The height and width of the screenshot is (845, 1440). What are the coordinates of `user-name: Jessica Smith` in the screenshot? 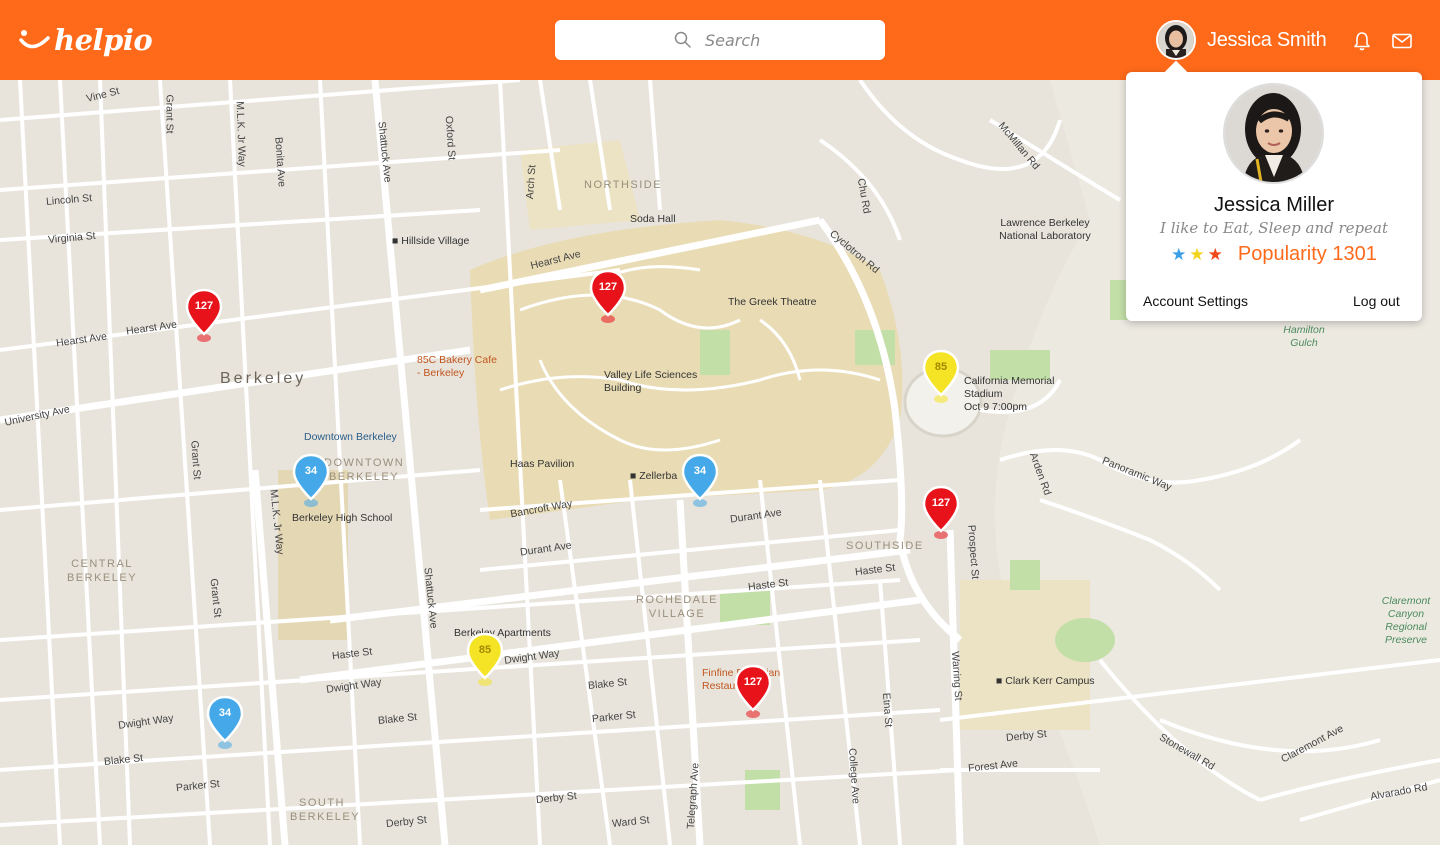 It's located at (1267, 39).